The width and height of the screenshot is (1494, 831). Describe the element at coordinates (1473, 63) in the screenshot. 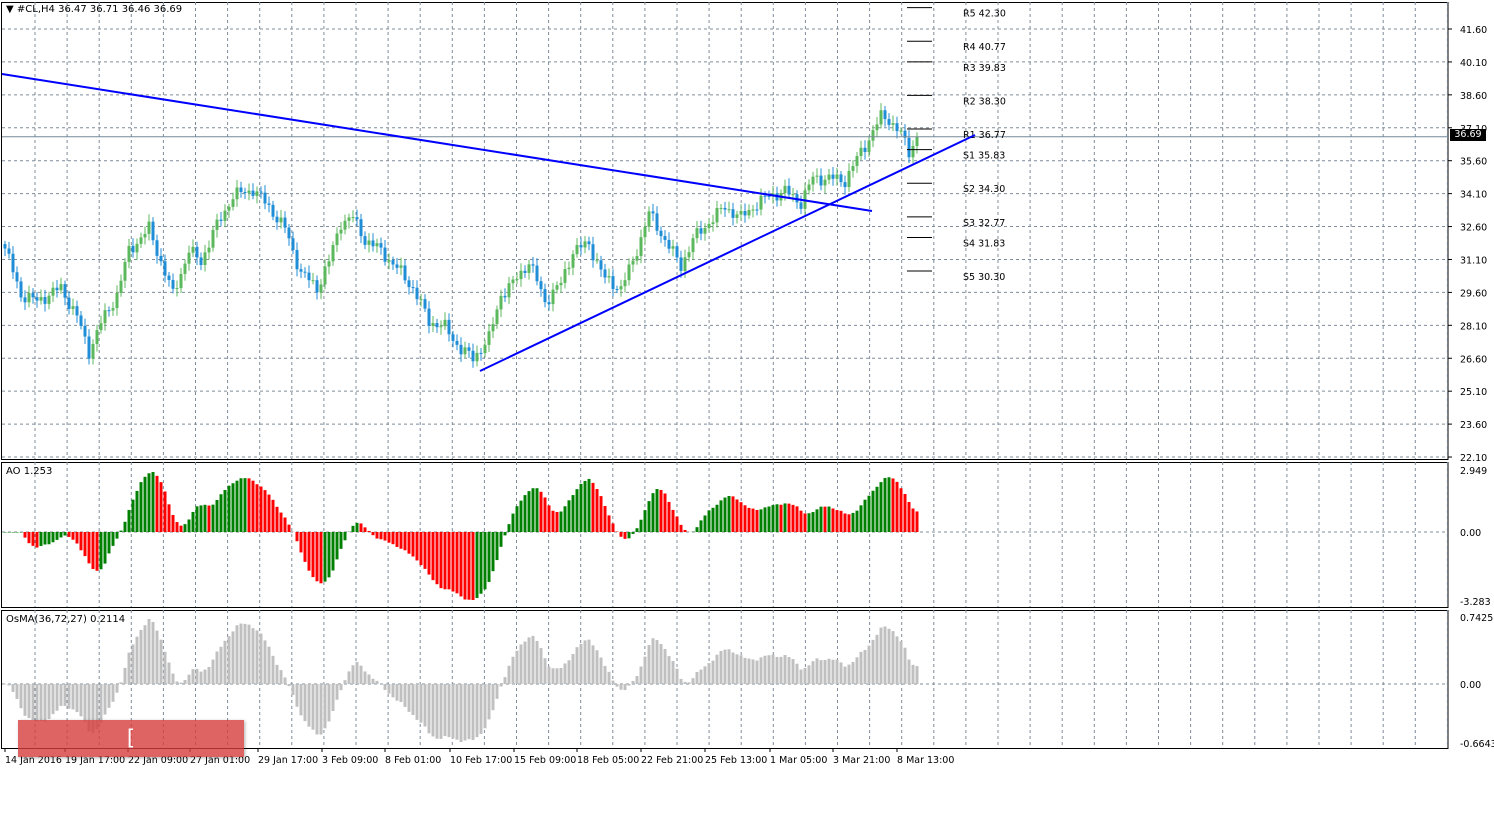

I see `price-tick-label: 40.10` at that location.